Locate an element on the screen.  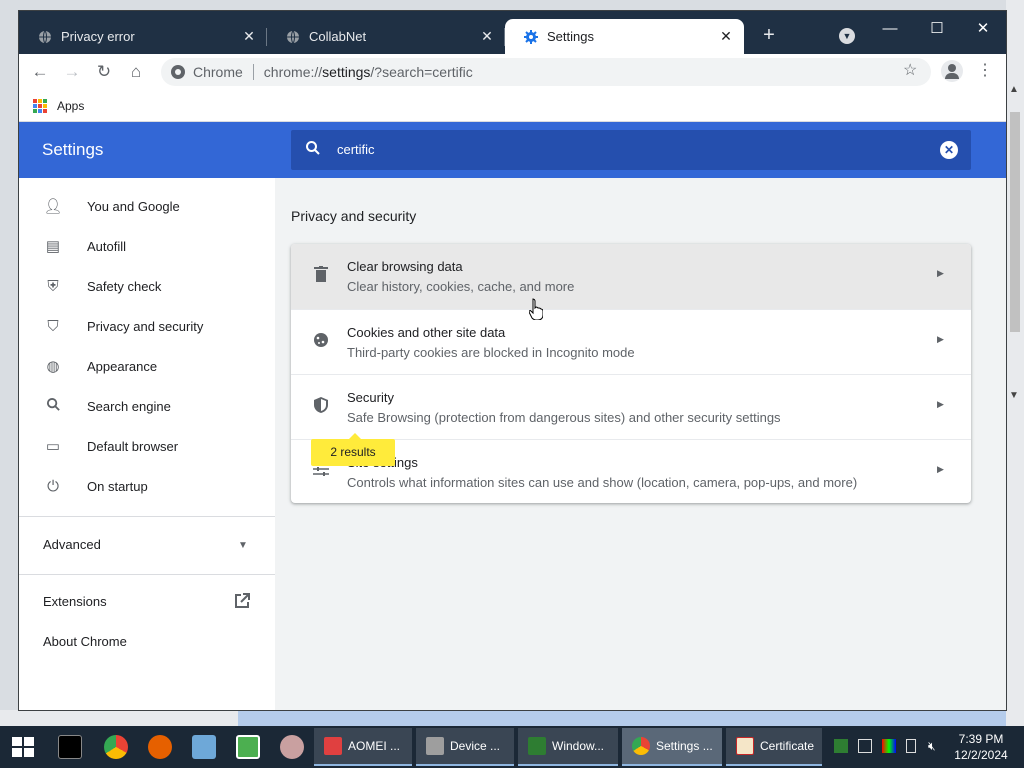
new-tab-button: + is located at coordinates (769, 35).